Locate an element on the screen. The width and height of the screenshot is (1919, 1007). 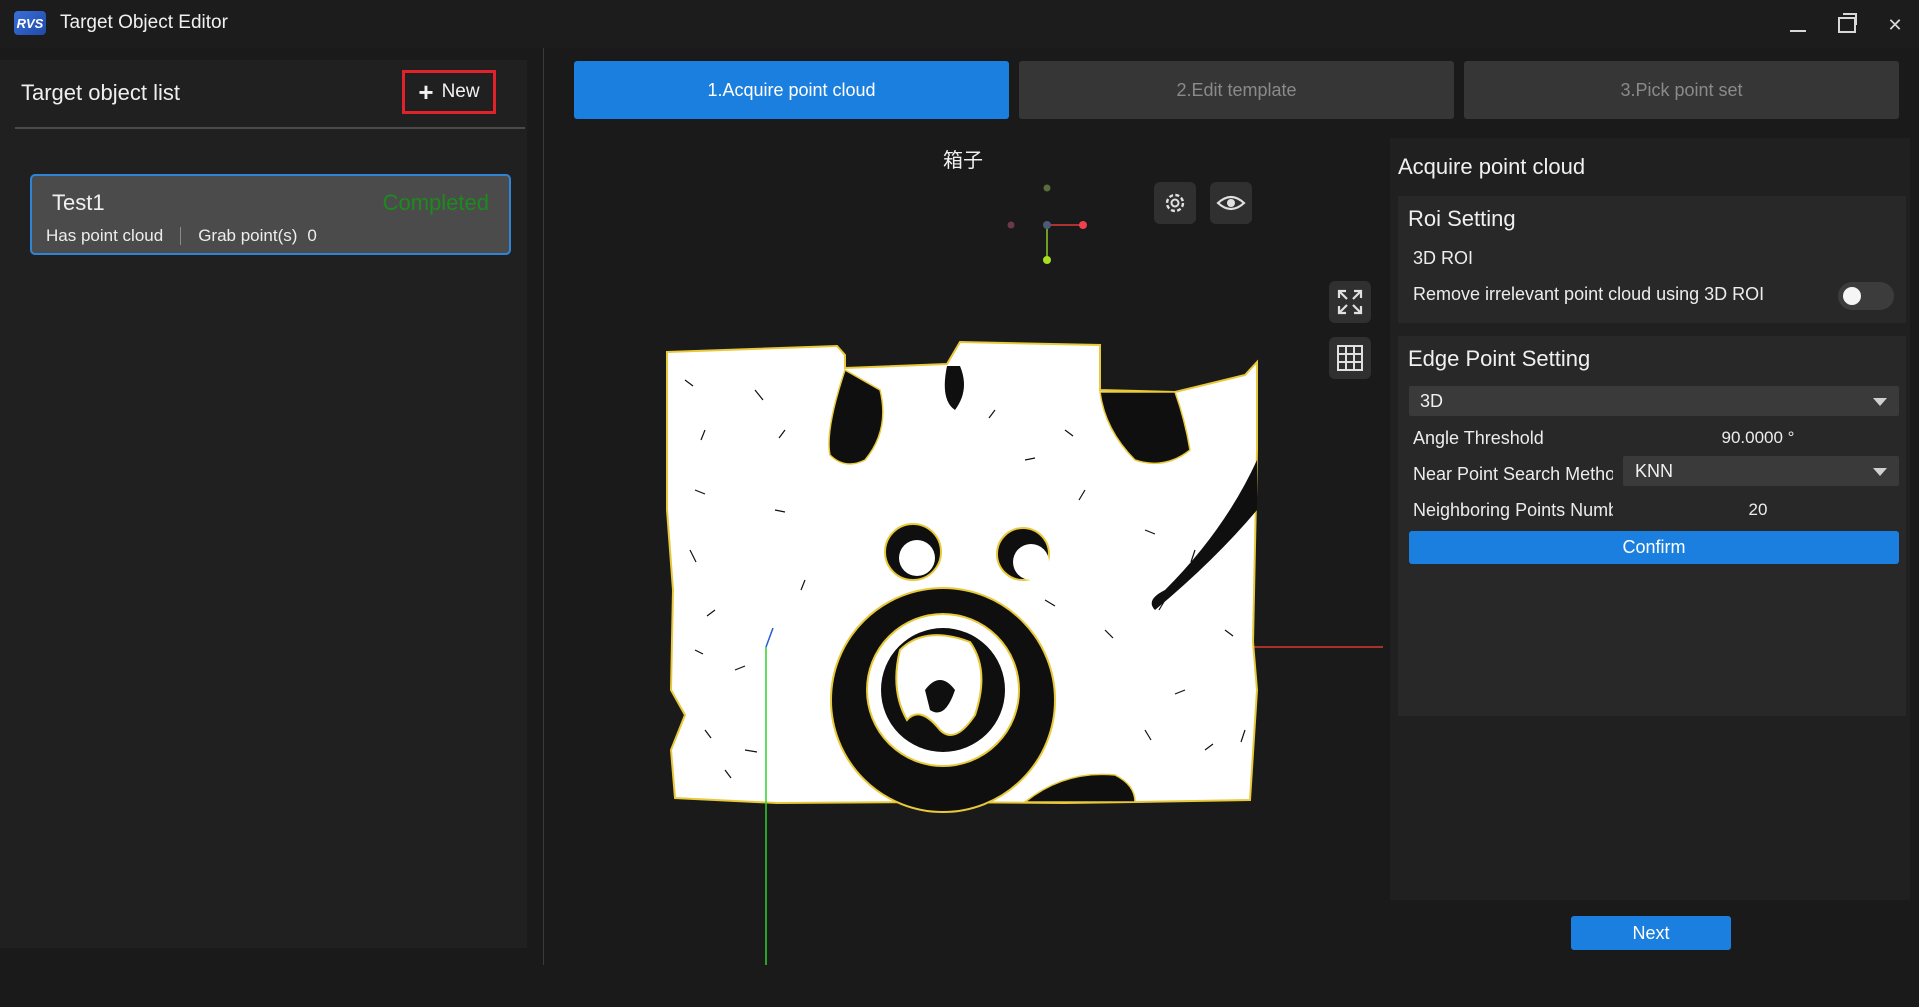
panel-heading: Acquire point cloud is located at coordinates (1492, 166).